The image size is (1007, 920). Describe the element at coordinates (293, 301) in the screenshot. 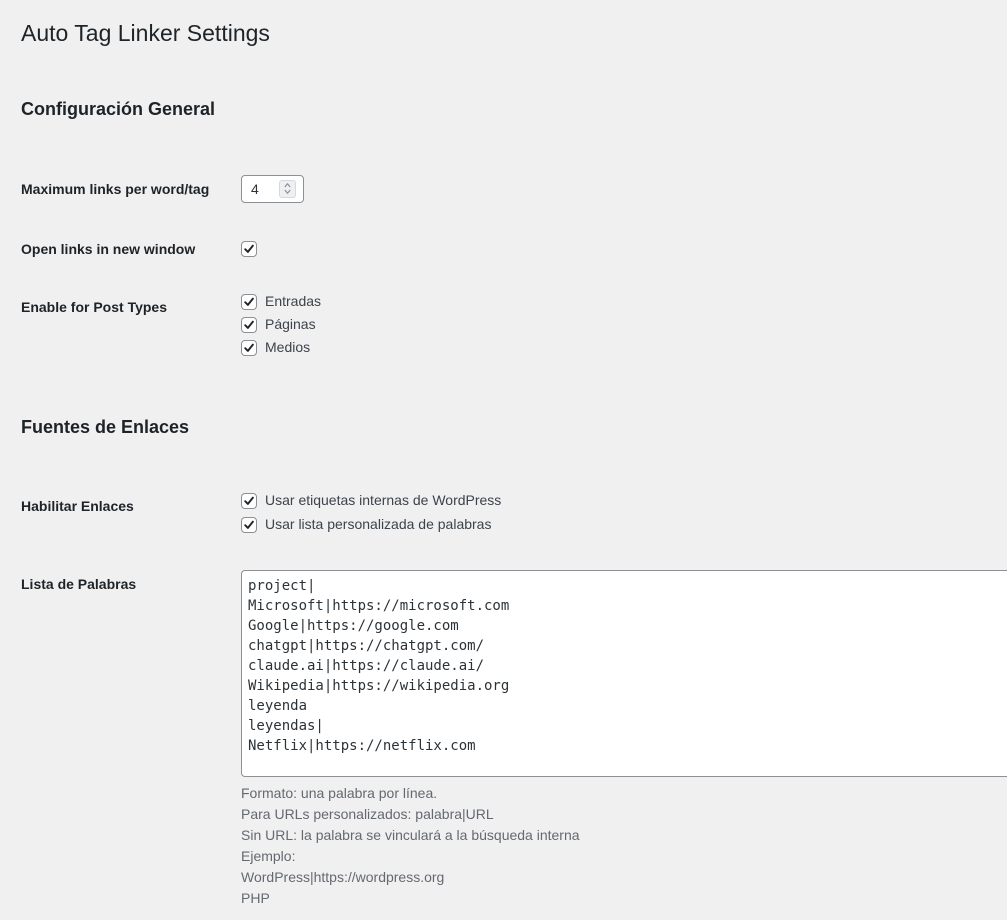

I see `post-type-label-entradas: Entradas` at that location.